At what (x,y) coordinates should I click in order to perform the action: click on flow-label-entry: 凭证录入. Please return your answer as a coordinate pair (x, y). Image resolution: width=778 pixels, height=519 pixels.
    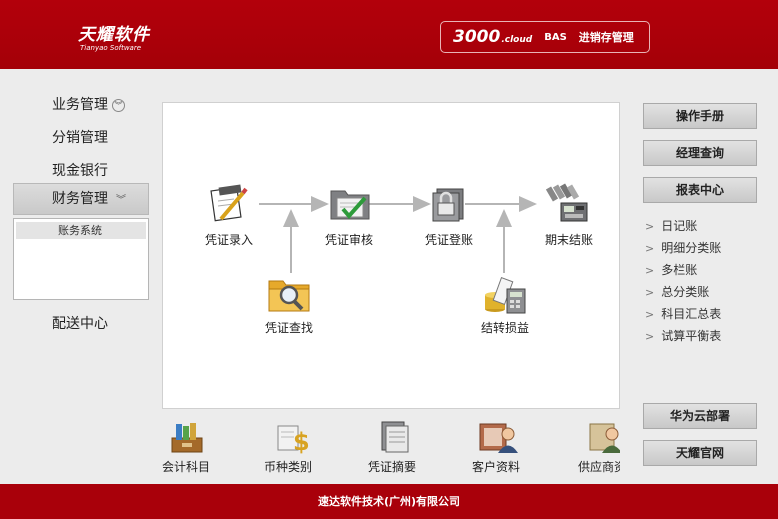
    Looking at the image, I should click on (229, 239).